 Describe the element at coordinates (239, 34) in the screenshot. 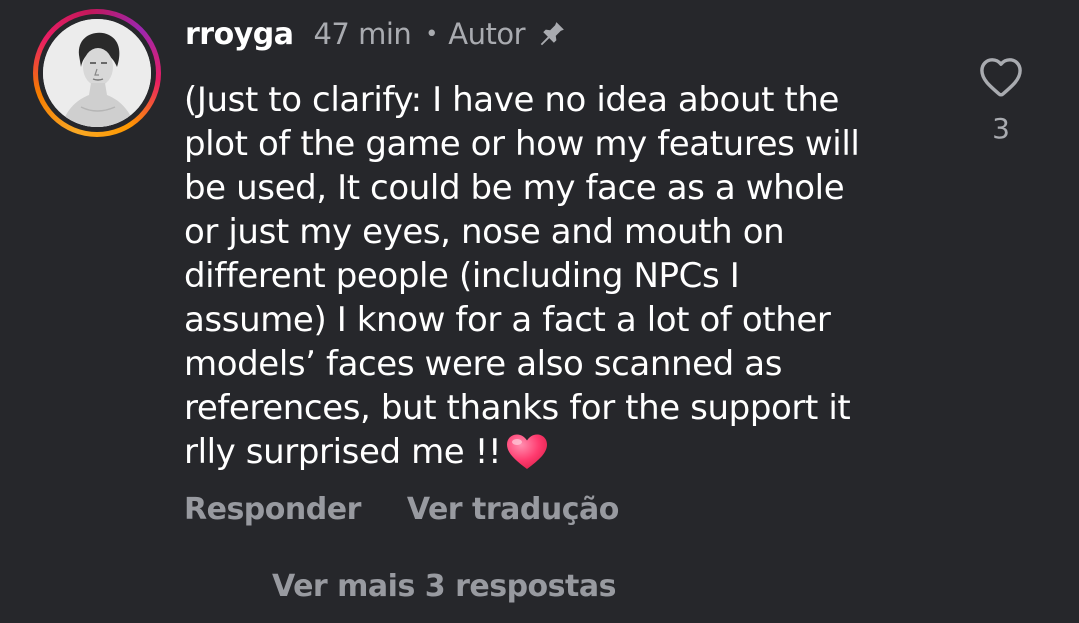

I see `username: rroyga` at that location.